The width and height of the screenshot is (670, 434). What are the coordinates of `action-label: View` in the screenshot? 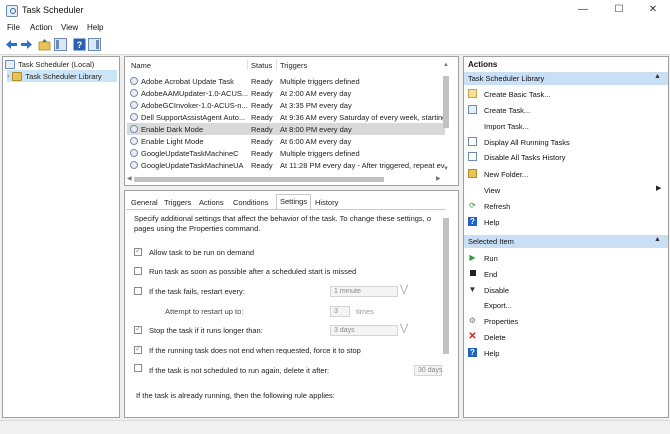 It's located at (492, 190).